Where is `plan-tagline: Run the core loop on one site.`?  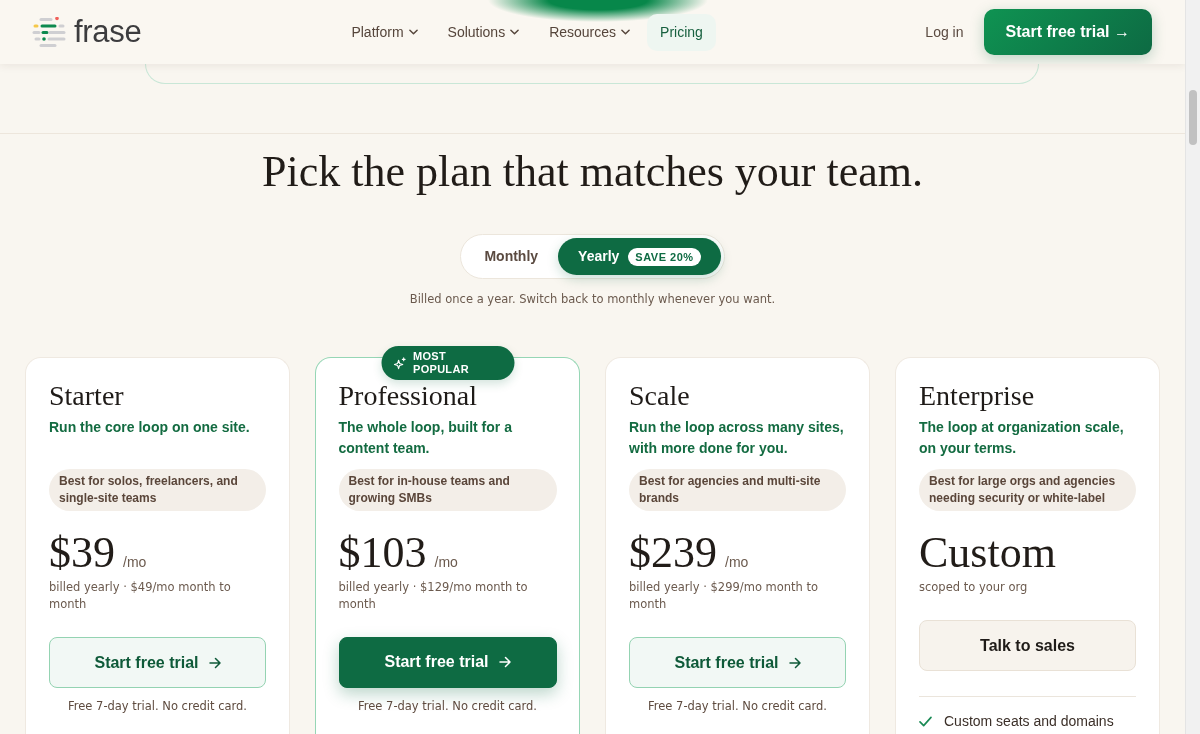
plan-tagline: Run the core loop on one site. is located at coordinates (150, 427).